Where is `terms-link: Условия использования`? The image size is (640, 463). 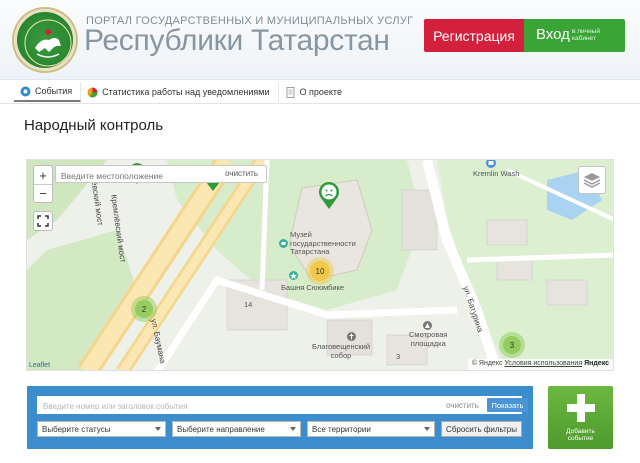
terms-link: Условия использования is located at coordinates (543, 363).